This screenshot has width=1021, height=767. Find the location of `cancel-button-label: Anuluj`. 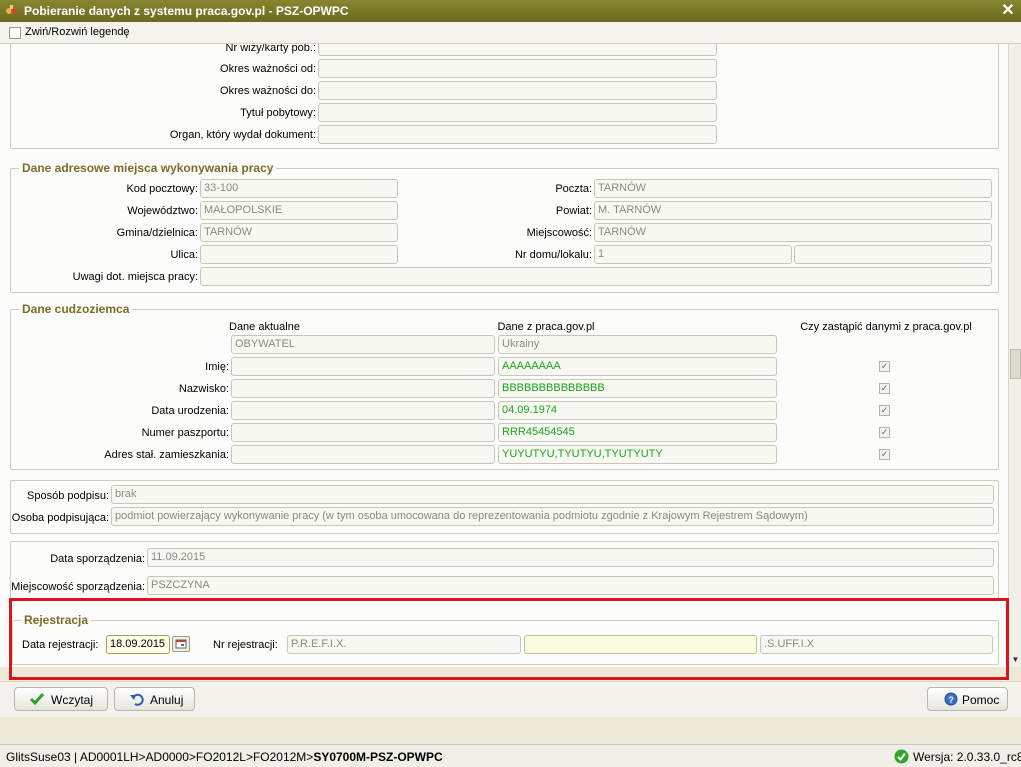

cancel-button-label: Anuluj is located at coordinates (167, 700).